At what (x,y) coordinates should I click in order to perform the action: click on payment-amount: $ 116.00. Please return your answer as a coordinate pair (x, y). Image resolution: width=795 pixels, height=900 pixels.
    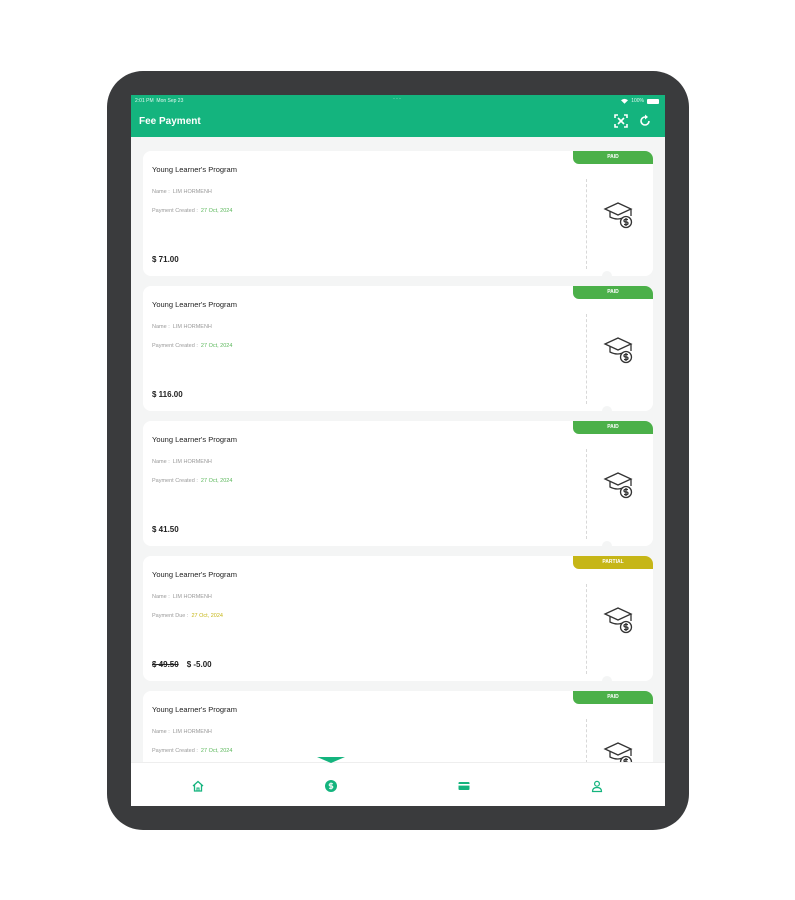
    Looking at the image, I should click on (167, 394).